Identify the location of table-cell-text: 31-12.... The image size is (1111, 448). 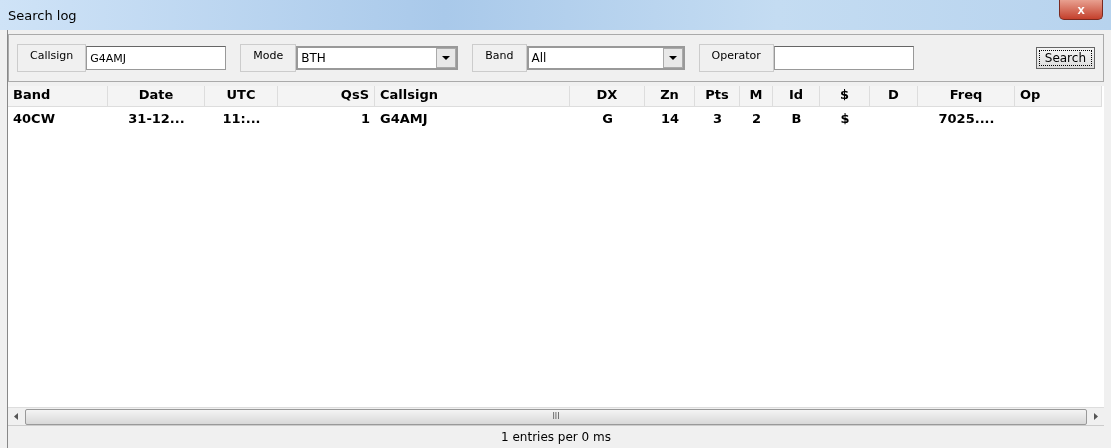
(156, 119).